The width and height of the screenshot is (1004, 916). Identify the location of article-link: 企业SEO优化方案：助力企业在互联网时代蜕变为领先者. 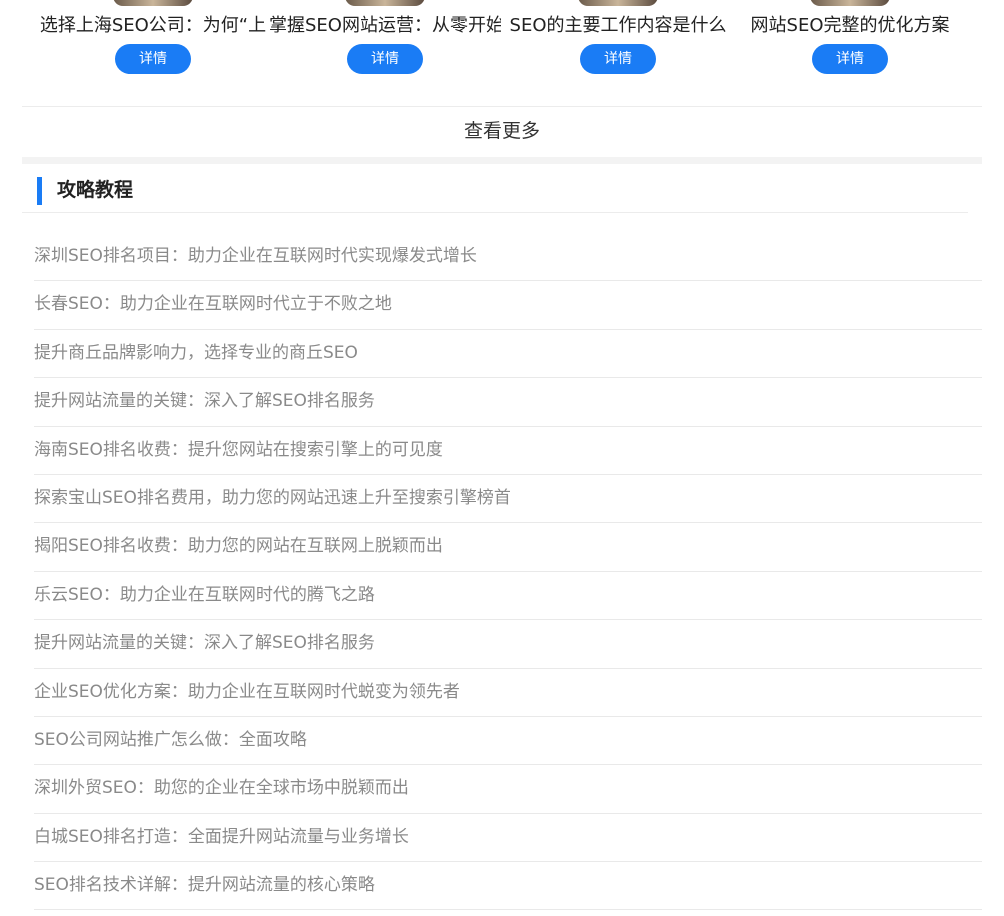
(247, 692).